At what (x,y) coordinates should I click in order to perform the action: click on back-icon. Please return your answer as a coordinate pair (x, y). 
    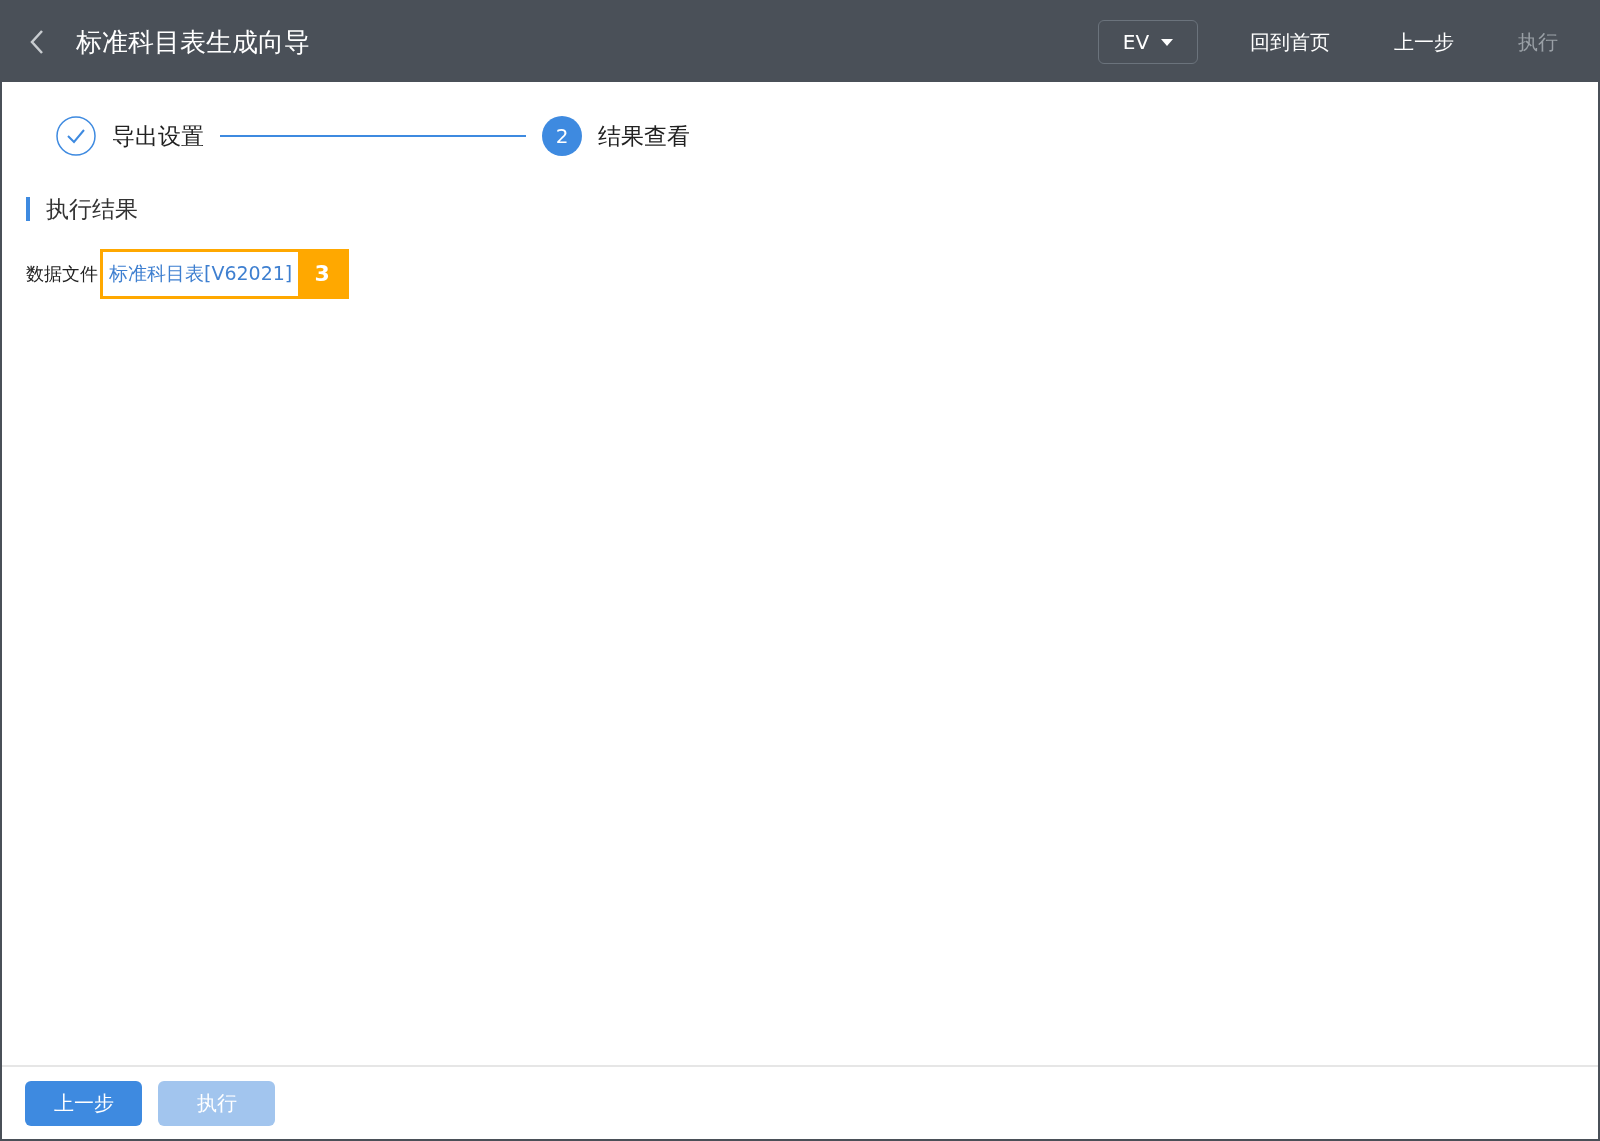
    Looking at the image, I should click on (37, 42).